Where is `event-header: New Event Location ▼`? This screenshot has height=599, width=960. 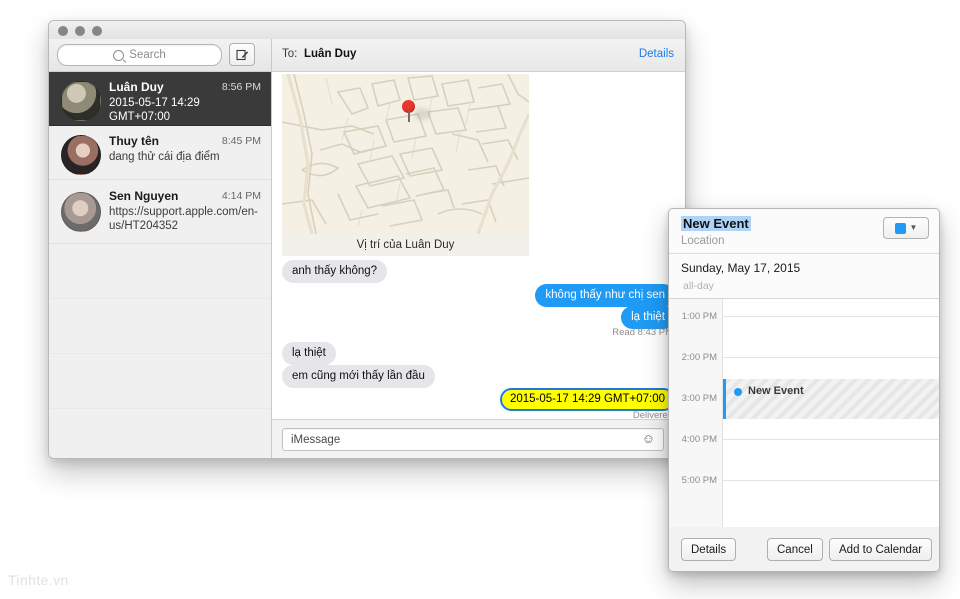 event-header: New Event Location ▼ is located at coordinates (804, 231).